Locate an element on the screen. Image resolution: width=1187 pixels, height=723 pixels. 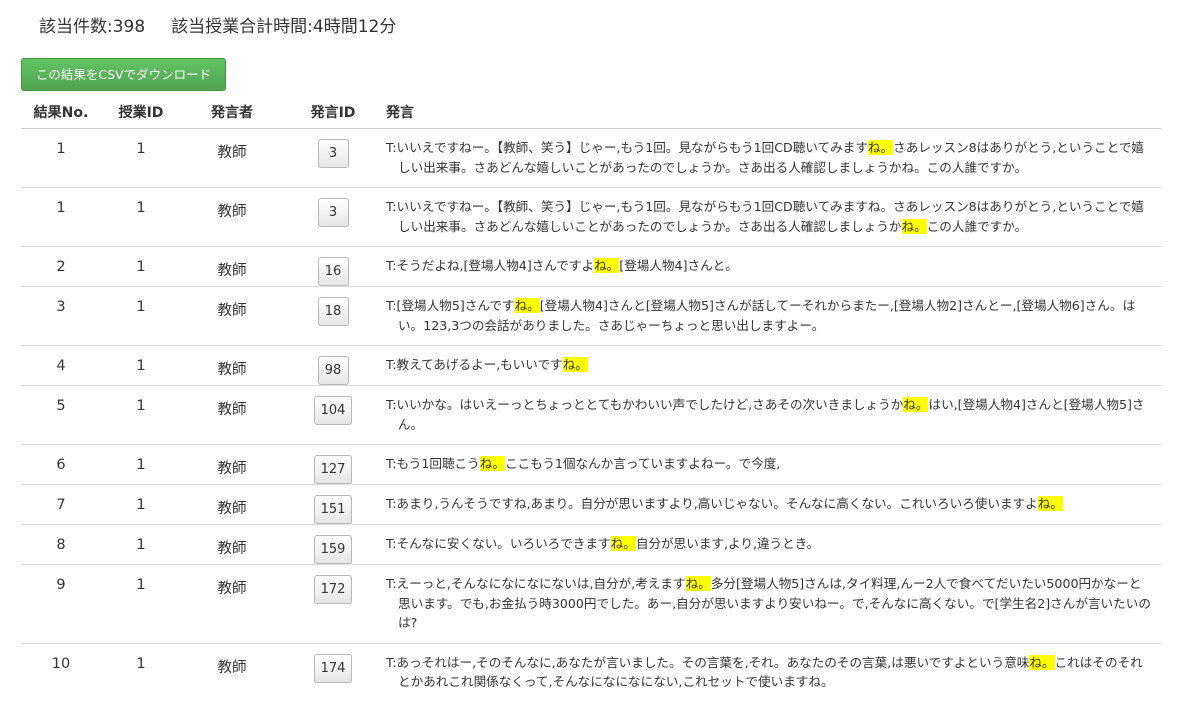
utterance-text: T:そうだよね,[登場人物4]さんですよね。[登場人物4]さんと。 is located at coordinates (769, 266).